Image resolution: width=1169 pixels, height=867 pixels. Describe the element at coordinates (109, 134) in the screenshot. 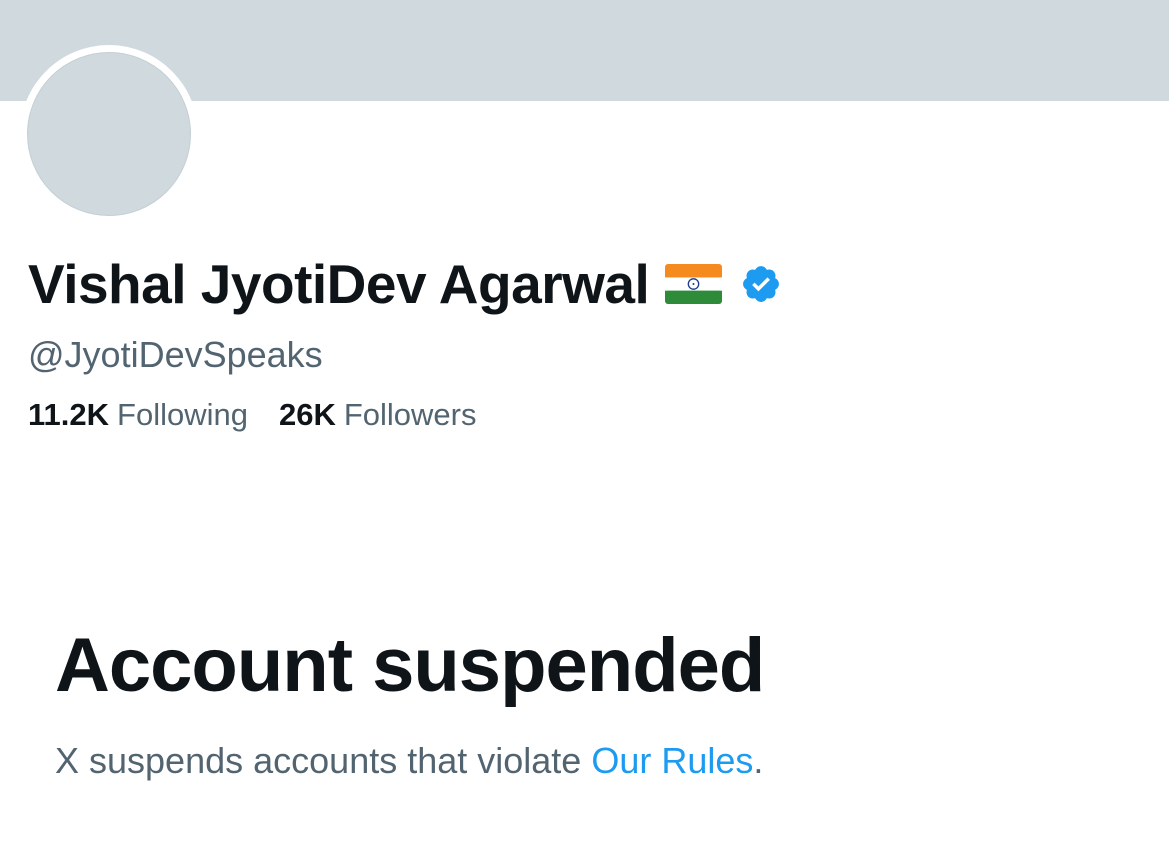

I see `avatar` at that location.